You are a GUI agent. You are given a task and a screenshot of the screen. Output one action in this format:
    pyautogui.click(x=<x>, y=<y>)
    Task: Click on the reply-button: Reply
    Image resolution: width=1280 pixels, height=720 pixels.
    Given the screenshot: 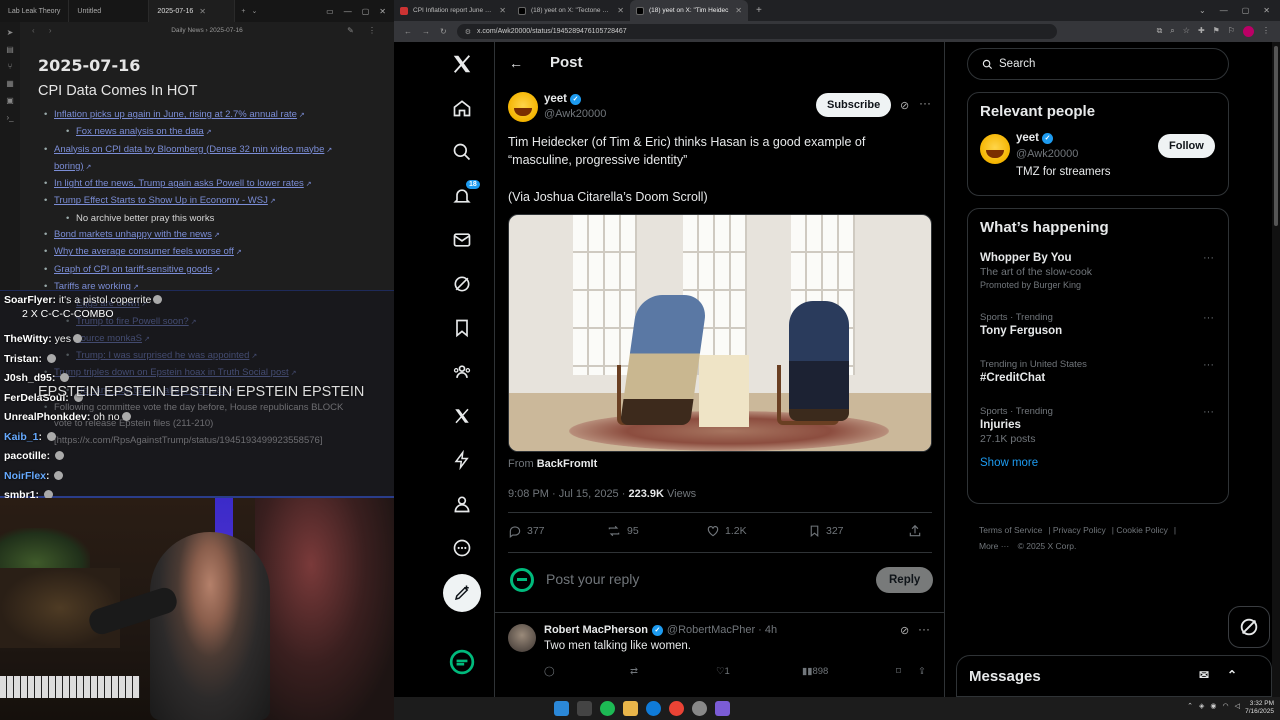 What is the action you would take?
    pyautogui.click(x=905, y=580)
    